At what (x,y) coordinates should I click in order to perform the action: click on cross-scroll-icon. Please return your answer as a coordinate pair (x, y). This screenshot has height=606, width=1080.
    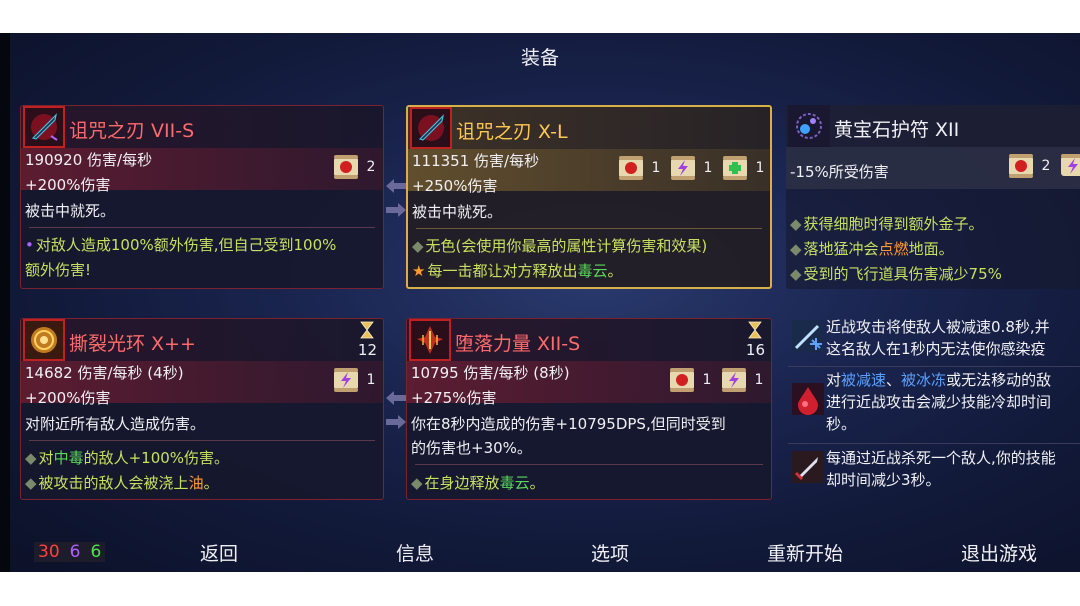
    Looking at the image, I should click on (735, 168).